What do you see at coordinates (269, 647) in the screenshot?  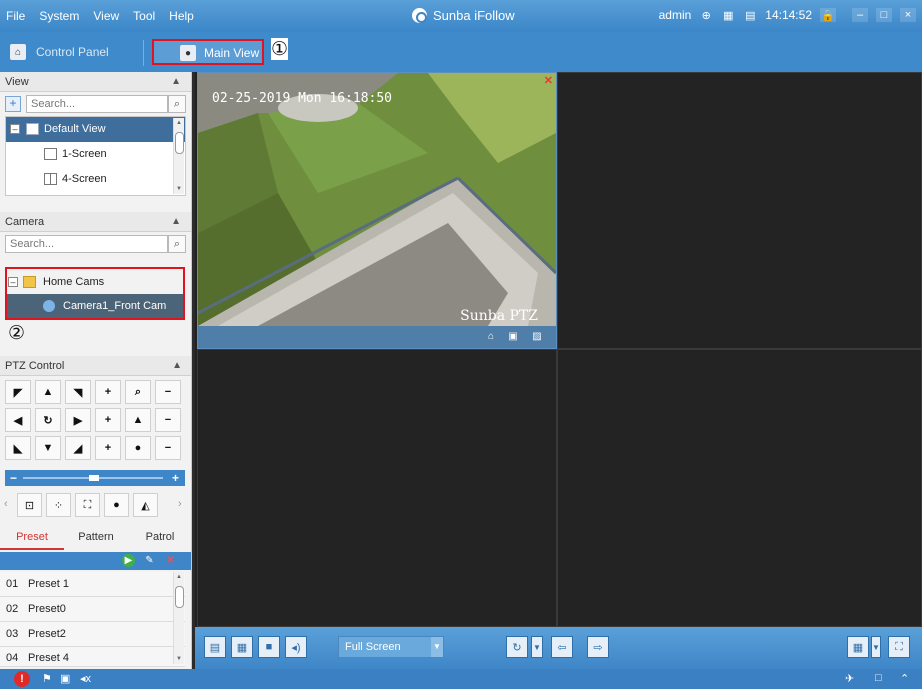 I see `stop-all-icon: ■` at bounding box center [269, 647].